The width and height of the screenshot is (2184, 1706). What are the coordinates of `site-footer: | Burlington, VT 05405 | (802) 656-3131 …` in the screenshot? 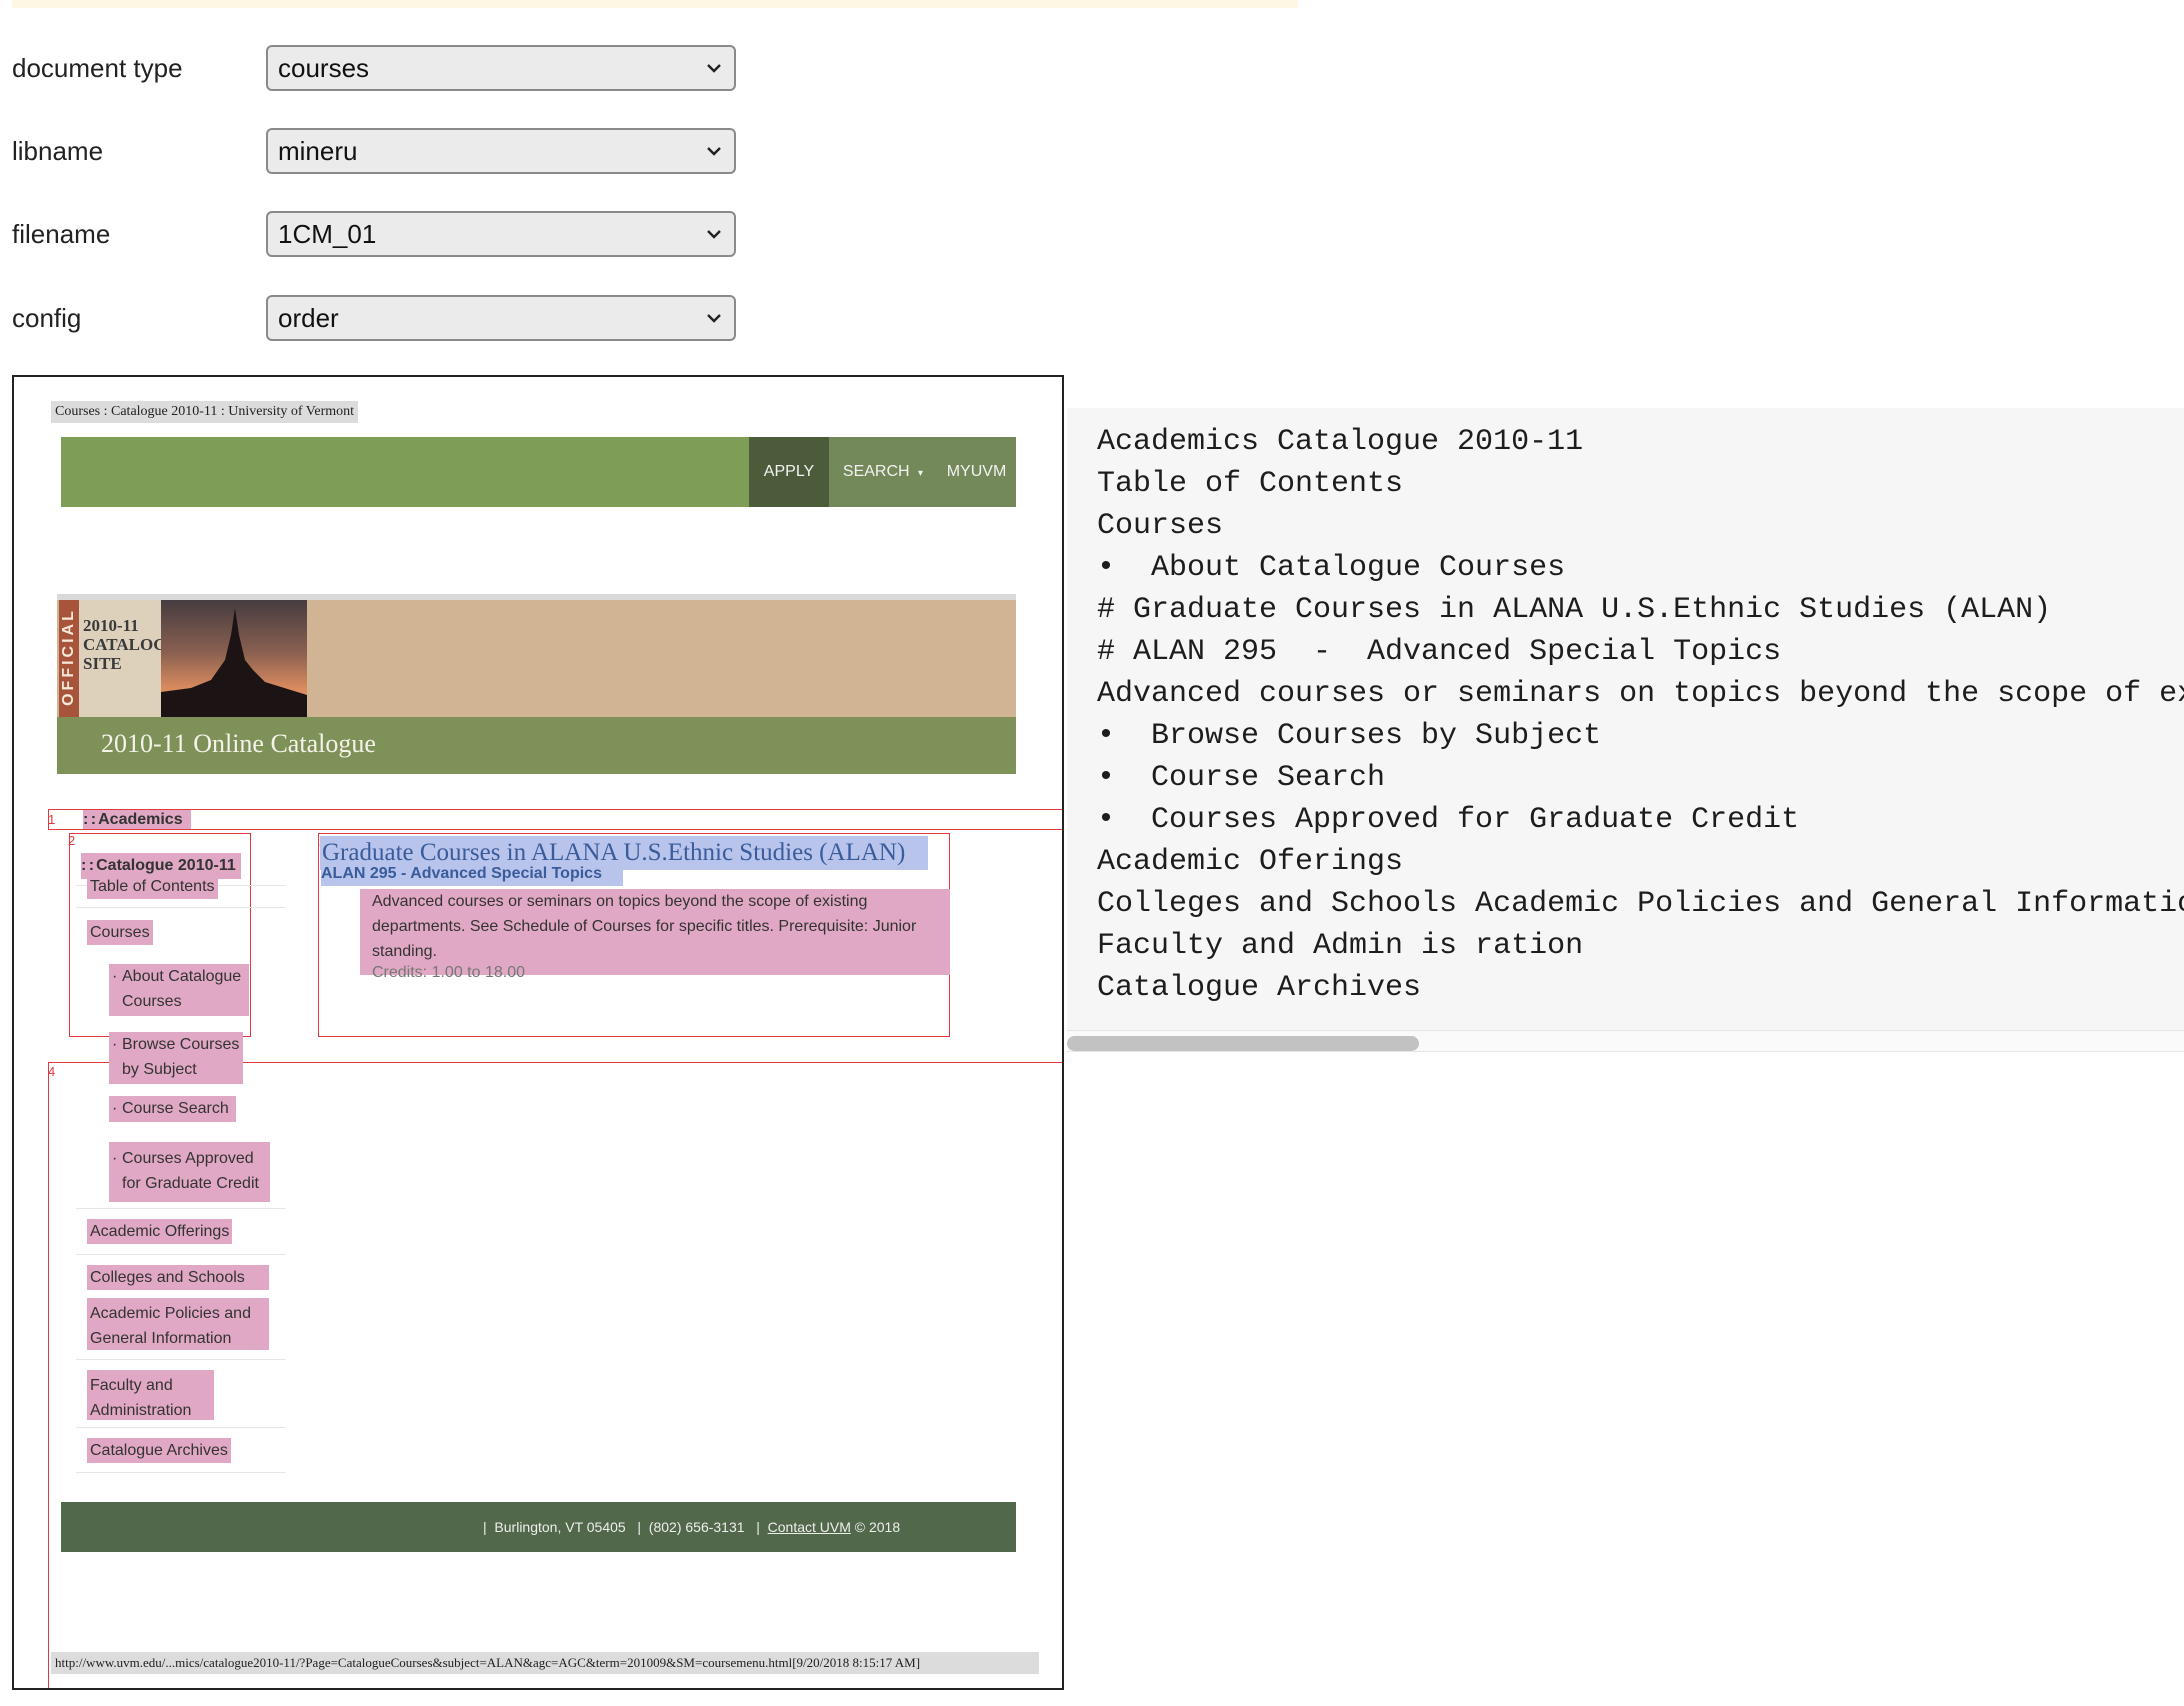 It's located at (538, 1527).